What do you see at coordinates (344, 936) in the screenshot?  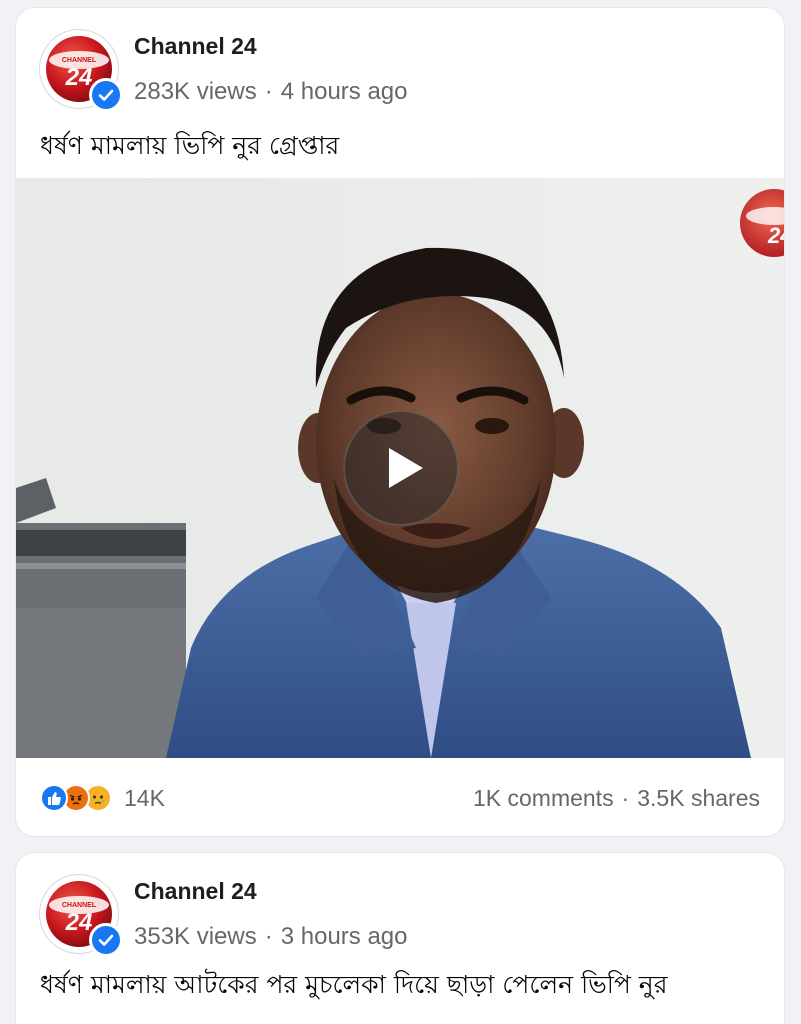 I see `post-time: 3 hours ago` at bounding box center [344, 936].